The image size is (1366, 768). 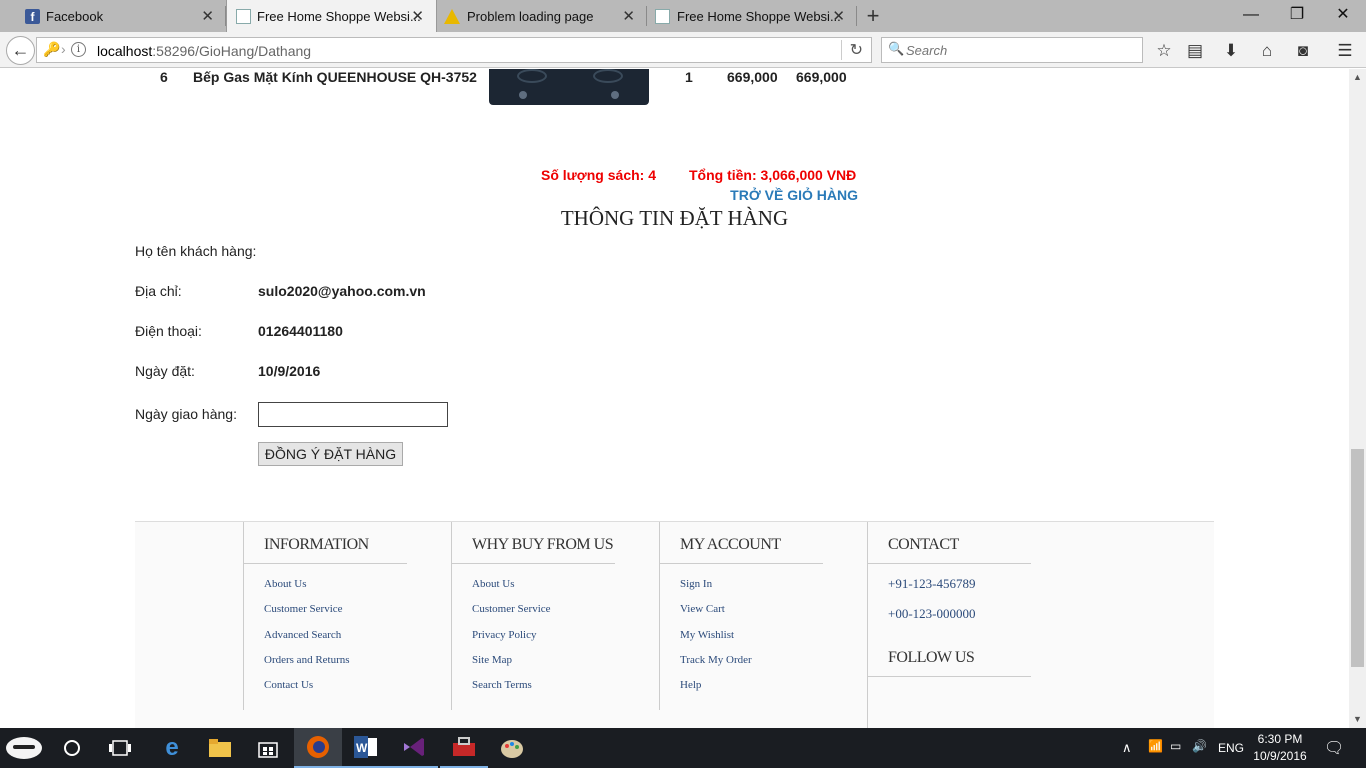 I want to click on pocket-icon: ◙, so click(x=1303, y=51).